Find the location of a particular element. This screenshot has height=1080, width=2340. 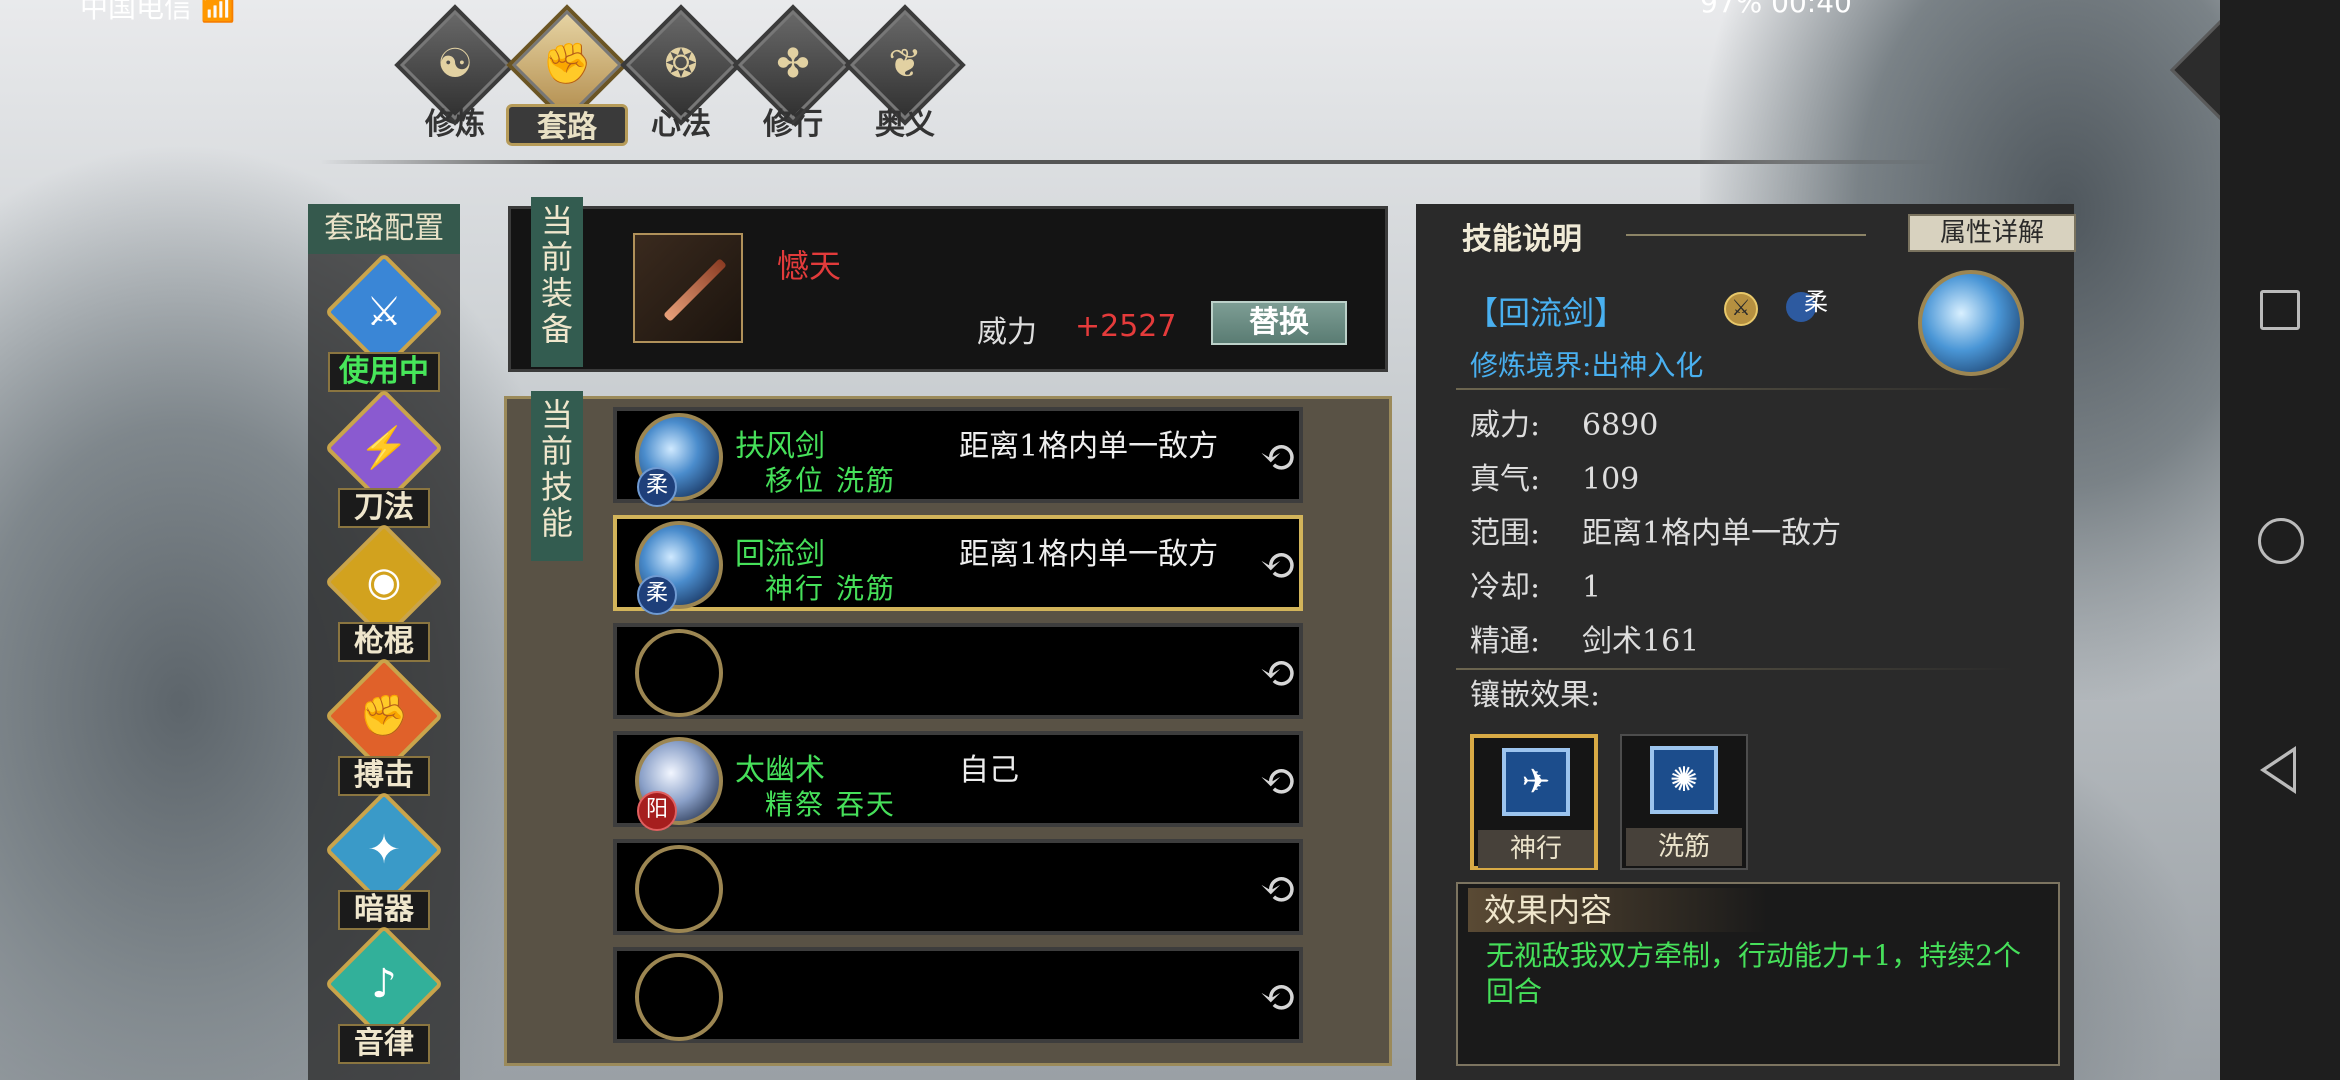

skill-tags: 精祭 吞天 is located at coordinates (830, 804).